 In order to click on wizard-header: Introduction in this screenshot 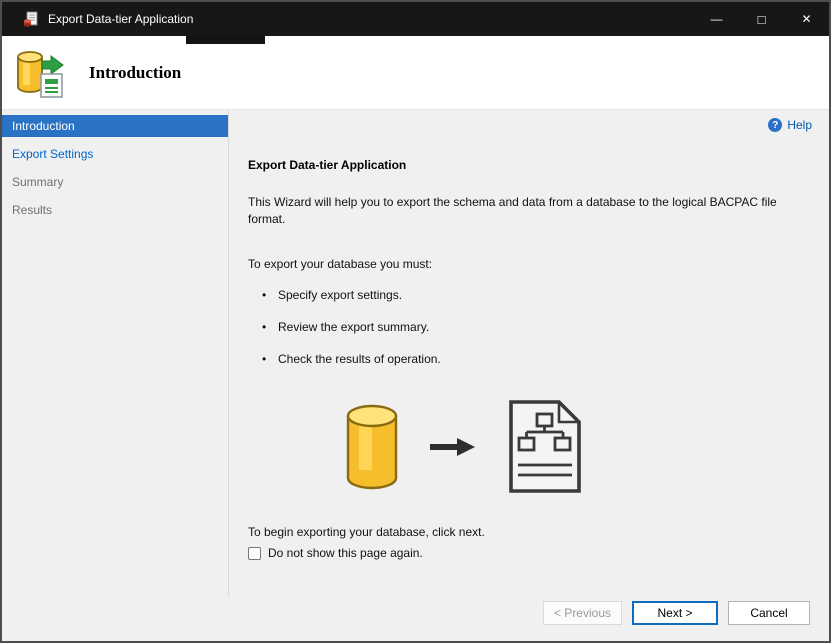, I will do `click(415, 73)`.